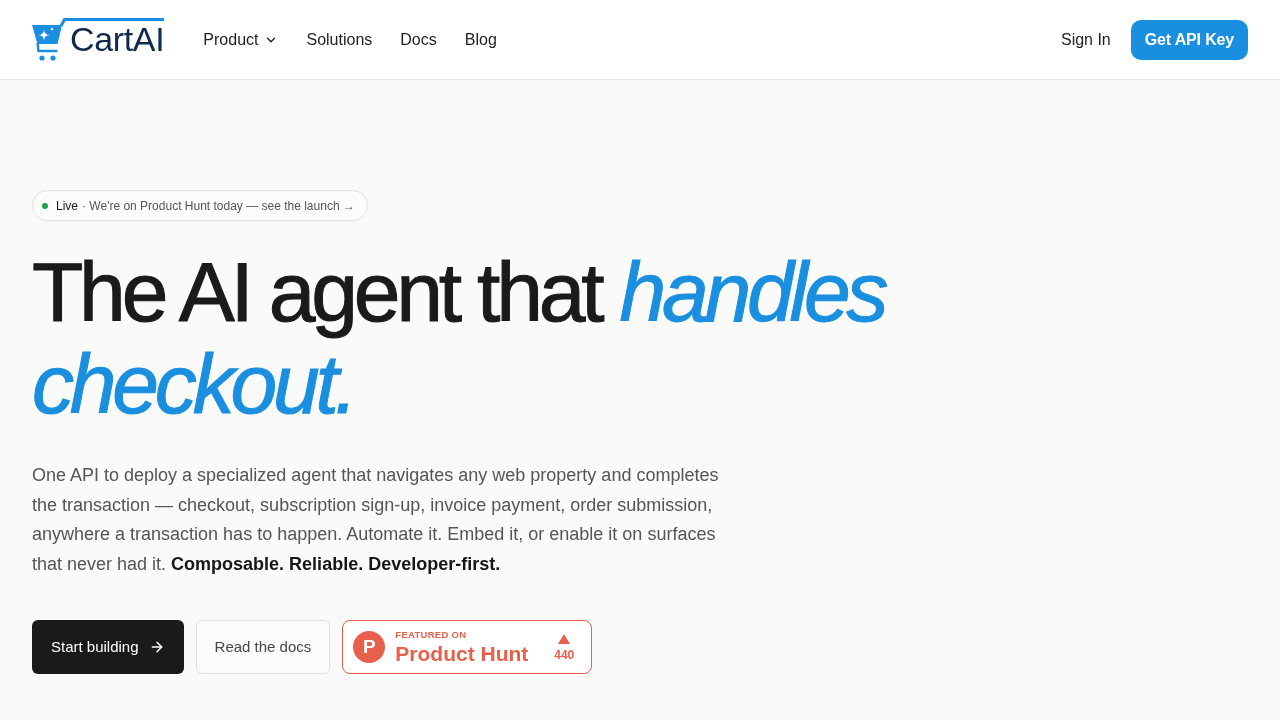 The image size is (1280, 720). Describe the element at coordinates (418, 39) in the screenshot. I see `nav-link: Docs` at that location.